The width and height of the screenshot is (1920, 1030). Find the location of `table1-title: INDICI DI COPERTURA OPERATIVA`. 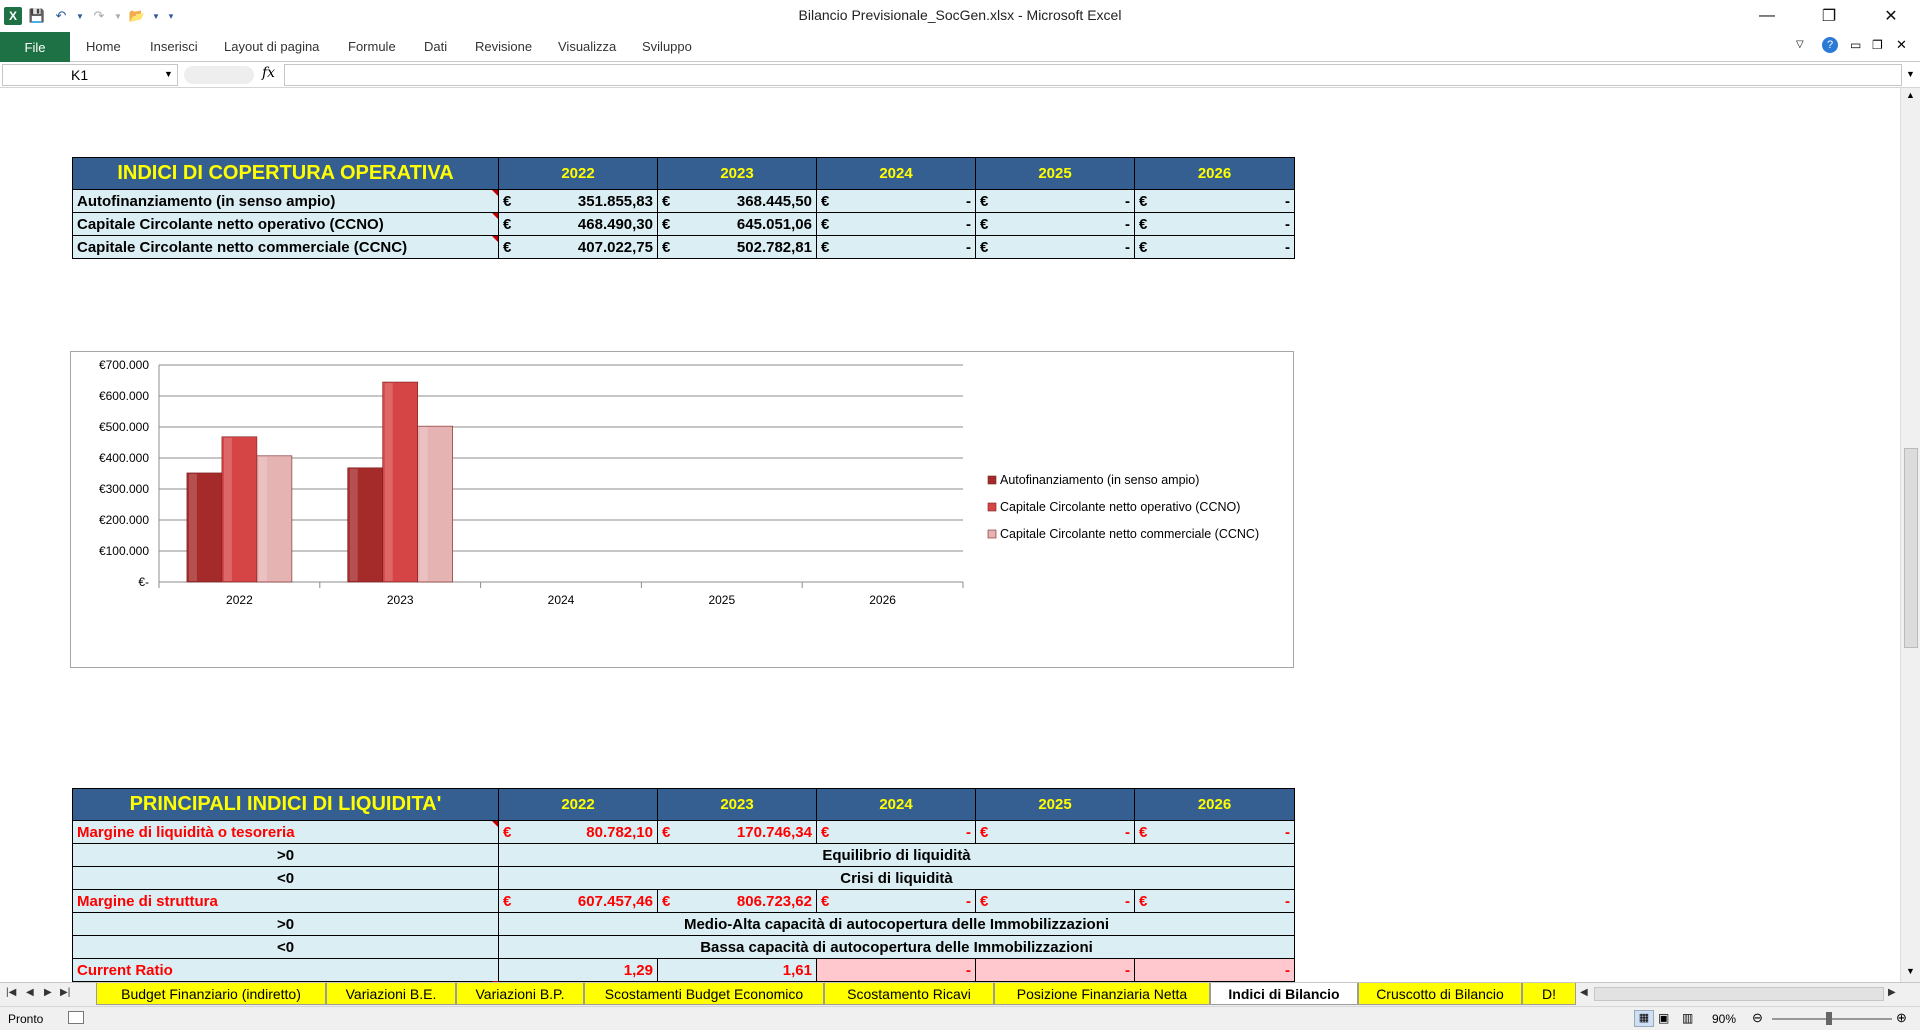

table1-title: INDICI DI COPERTURA OPERATIVA is located at coordinates (285, 173).